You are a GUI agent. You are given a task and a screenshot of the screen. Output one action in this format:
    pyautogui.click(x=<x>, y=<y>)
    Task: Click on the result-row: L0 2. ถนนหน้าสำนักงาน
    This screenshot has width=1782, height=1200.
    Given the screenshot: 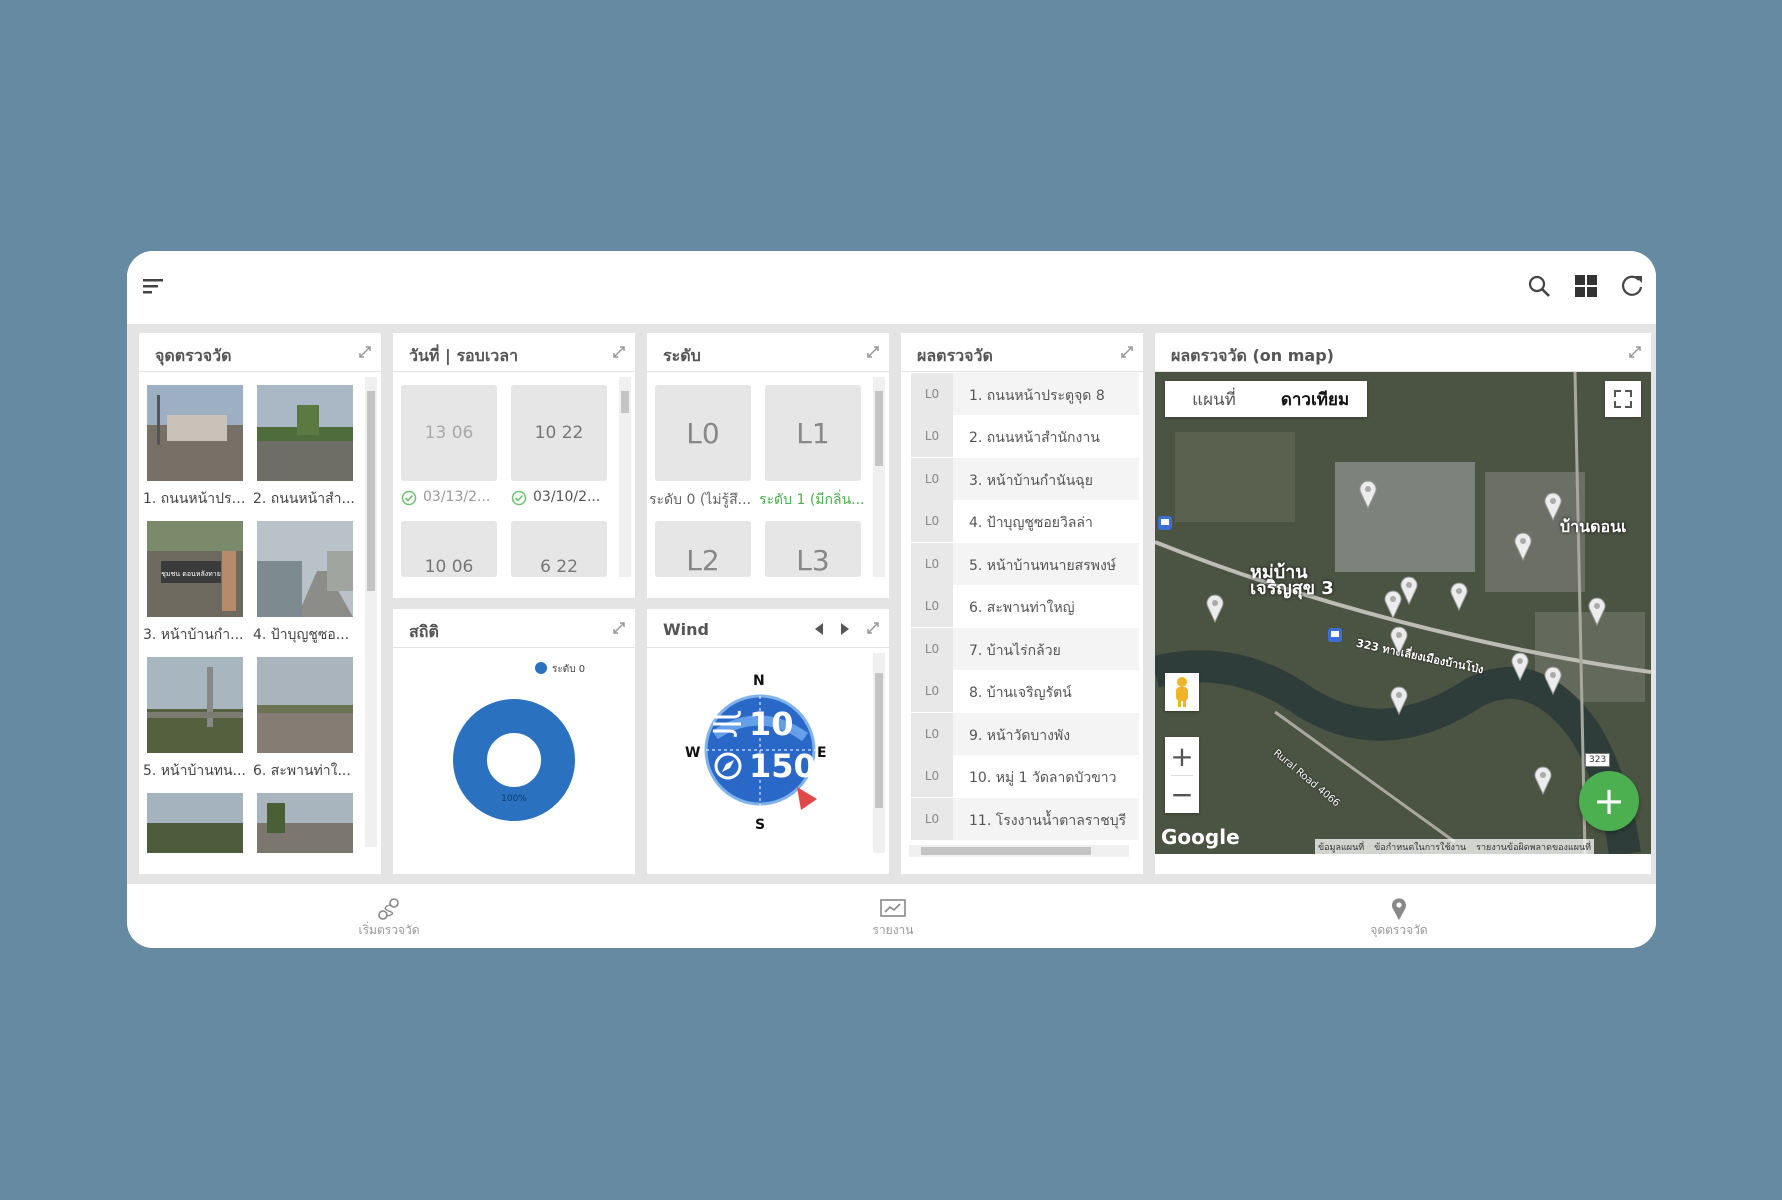 What is the action you would take?
    pyautogui.click(x=1025, y=436)
    